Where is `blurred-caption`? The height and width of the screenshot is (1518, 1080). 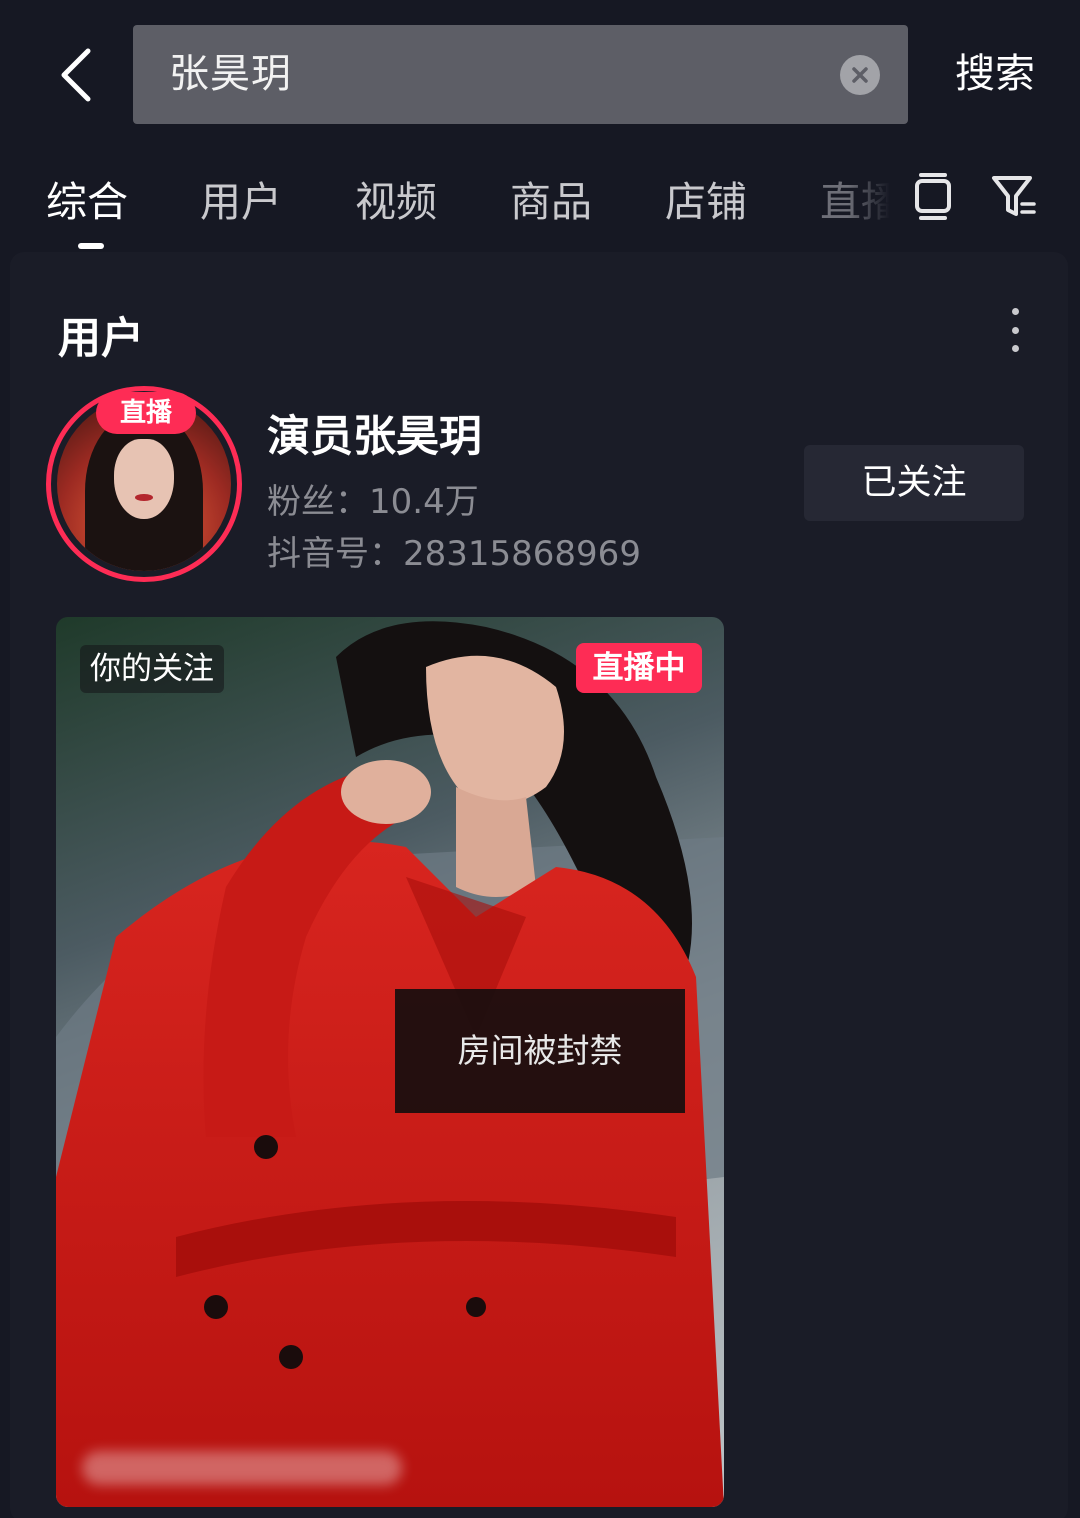 blurred-caption is located at coordinates (242, 1468).